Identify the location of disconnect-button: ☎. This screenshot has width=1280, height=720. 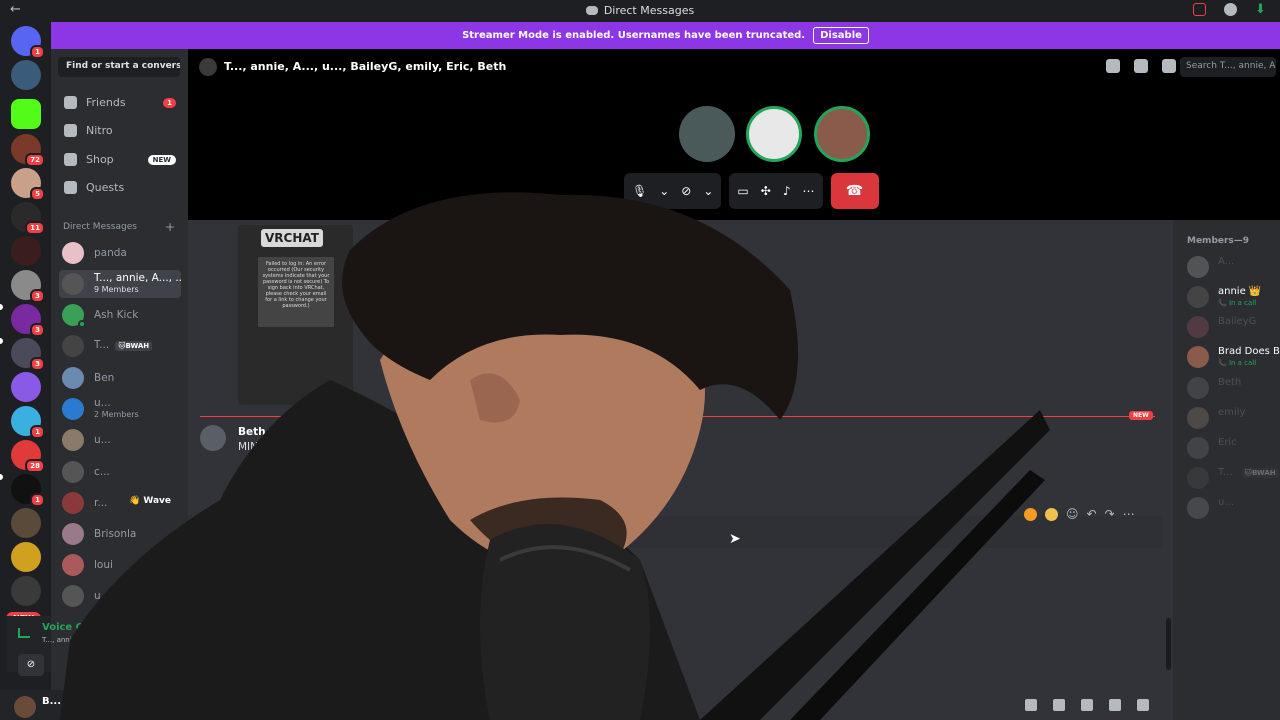
(854, 191).